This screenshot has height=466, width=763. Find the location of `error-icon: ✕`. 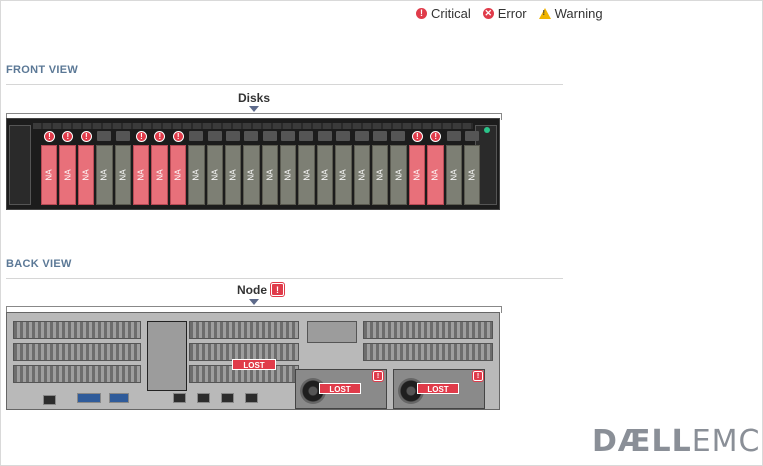

error-icon: ✕ is located at coordinates (488, 13).